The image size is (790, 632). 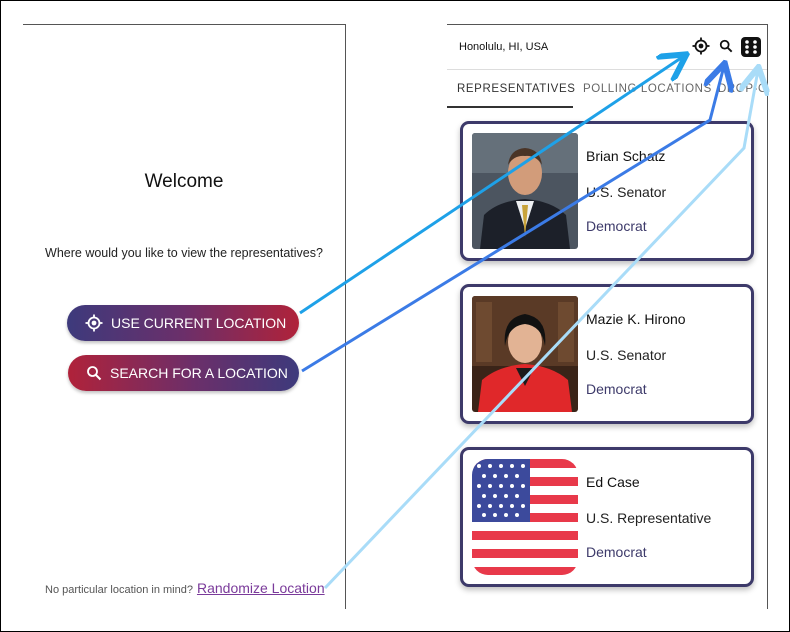 What do you see at coordinates (199, 373) in the screenshot?
I see `search-location-label: SEARCH FOR A LOCATION` at bounding box center [199, 373].